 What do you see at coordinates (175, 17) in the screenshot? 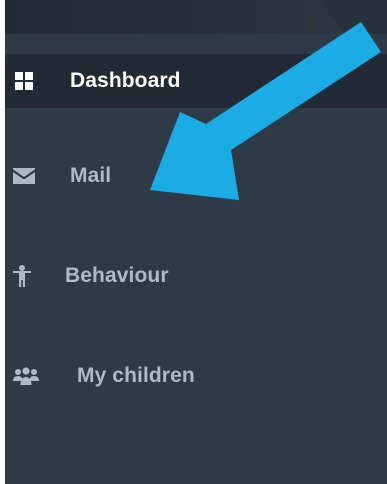
I see `top-bar-shade` at bounding box center [175, 17].